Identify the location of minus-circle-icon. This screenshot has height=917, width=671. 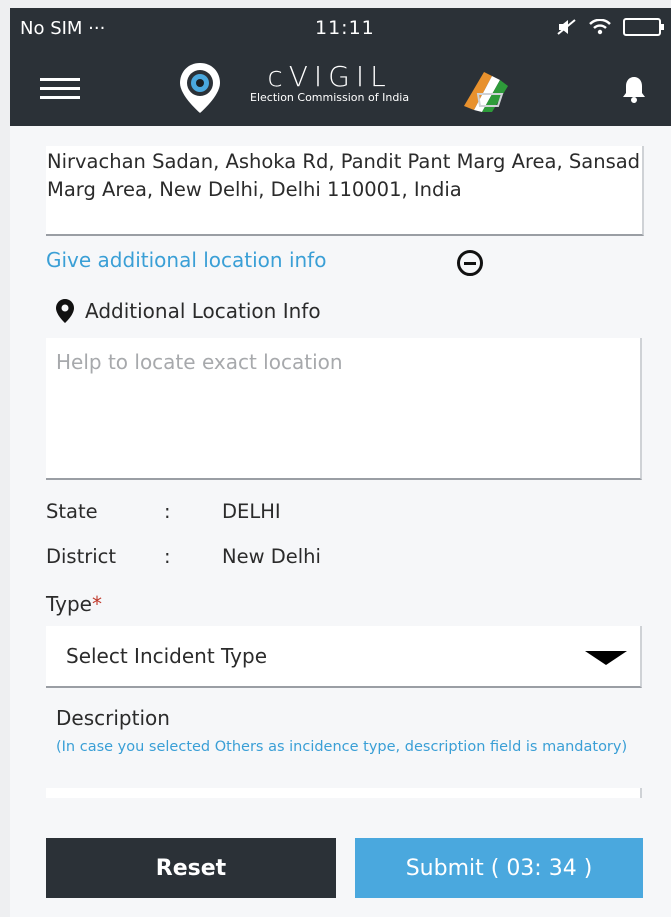
(470, 263).